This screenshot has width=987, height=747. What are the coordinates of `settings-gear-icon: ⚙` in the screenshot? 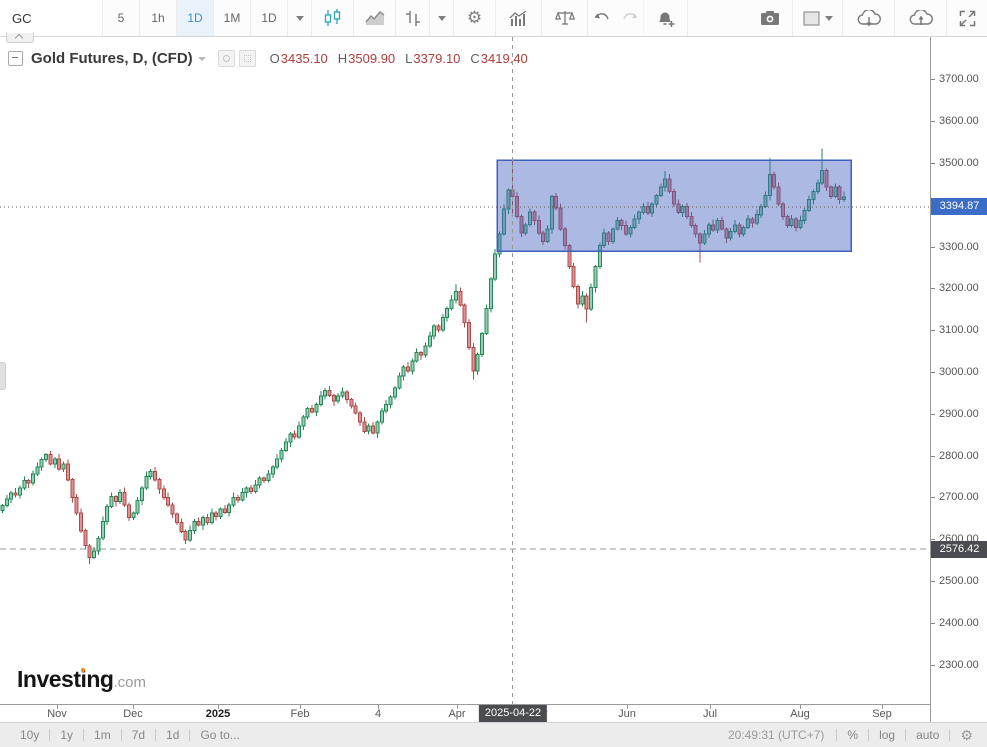 It's located at (966, 734).